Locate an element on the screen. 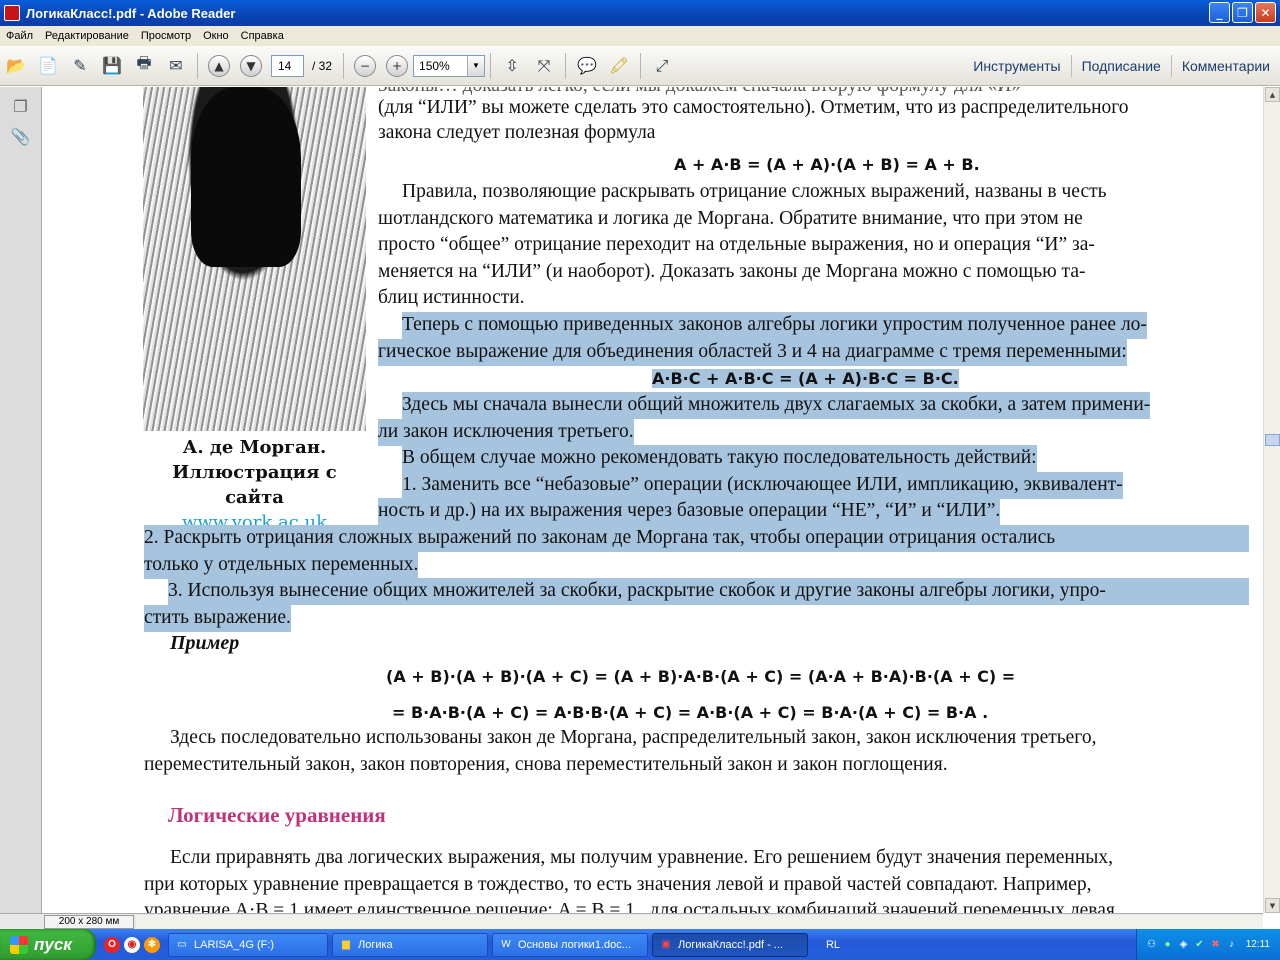  drive-icon: ▭ is located at coordinates (182, 944).